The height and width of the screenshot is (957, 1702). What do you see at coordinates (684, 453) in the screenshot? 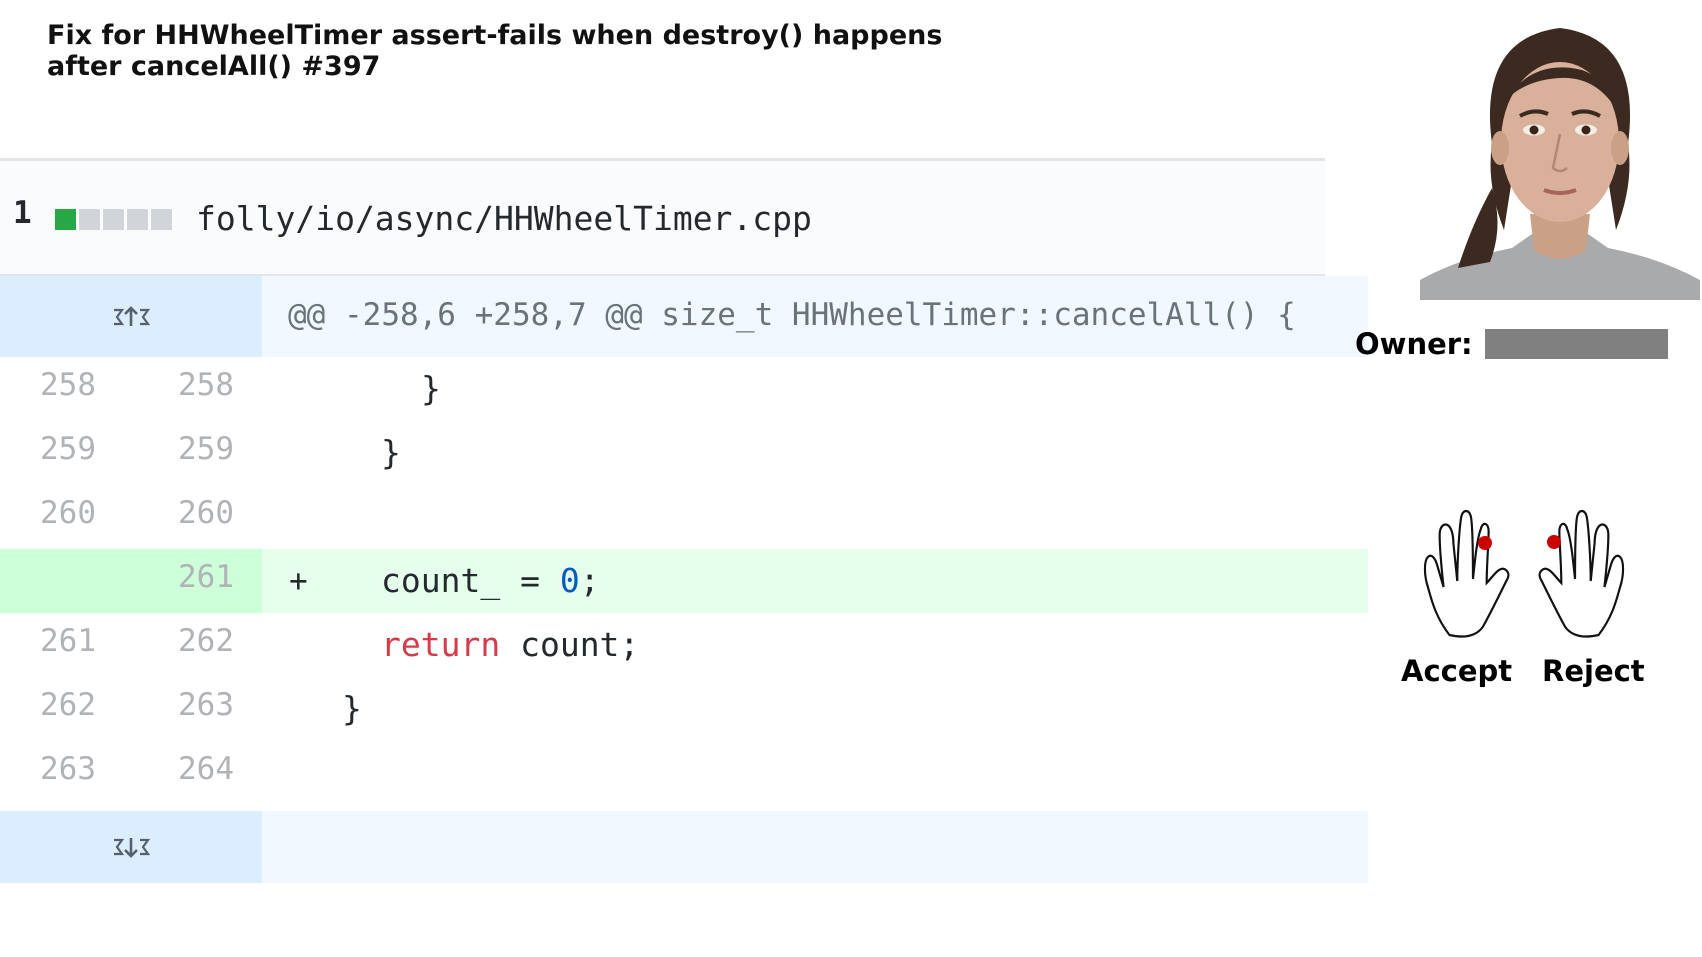
I see `diff-line: 259 259 }` at bounding box center [684, 453].